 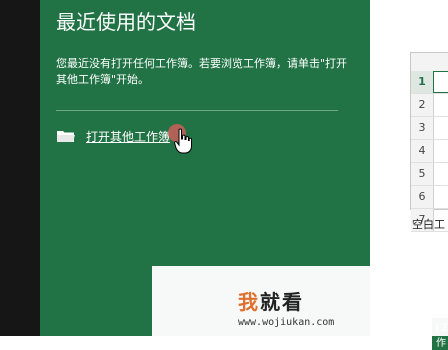 What do you see at coordinates (20, 168) in the screenshot?
I see `backstage-left-edge` at bounding box center [20, 168].